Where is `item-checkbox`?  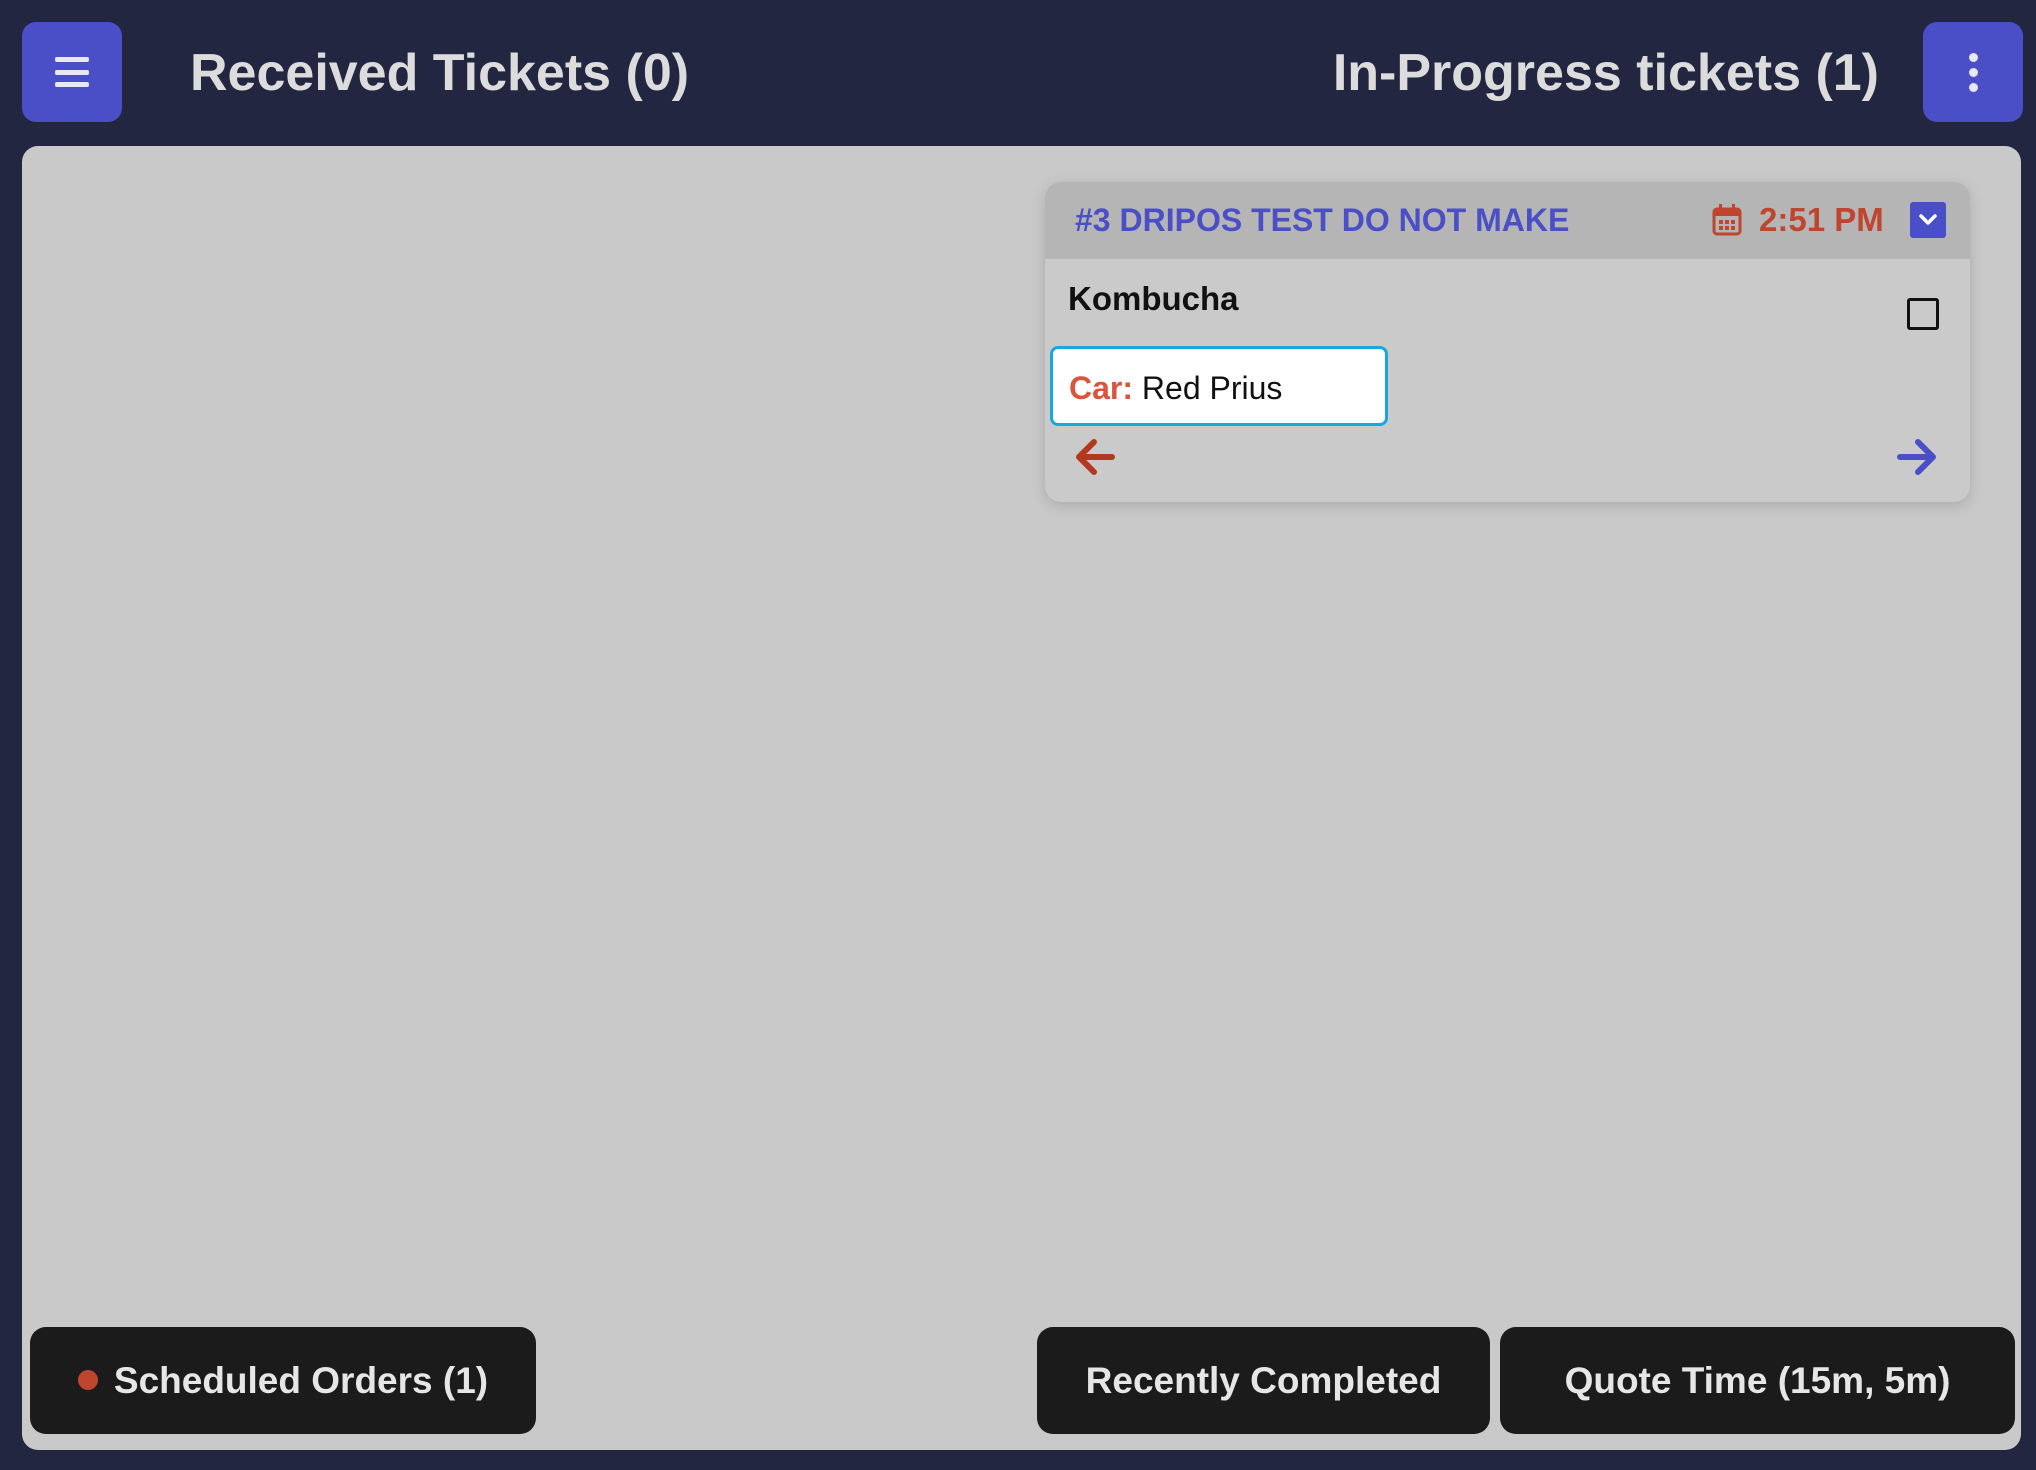
item-checkbox is located at coordinates (1923, 314).